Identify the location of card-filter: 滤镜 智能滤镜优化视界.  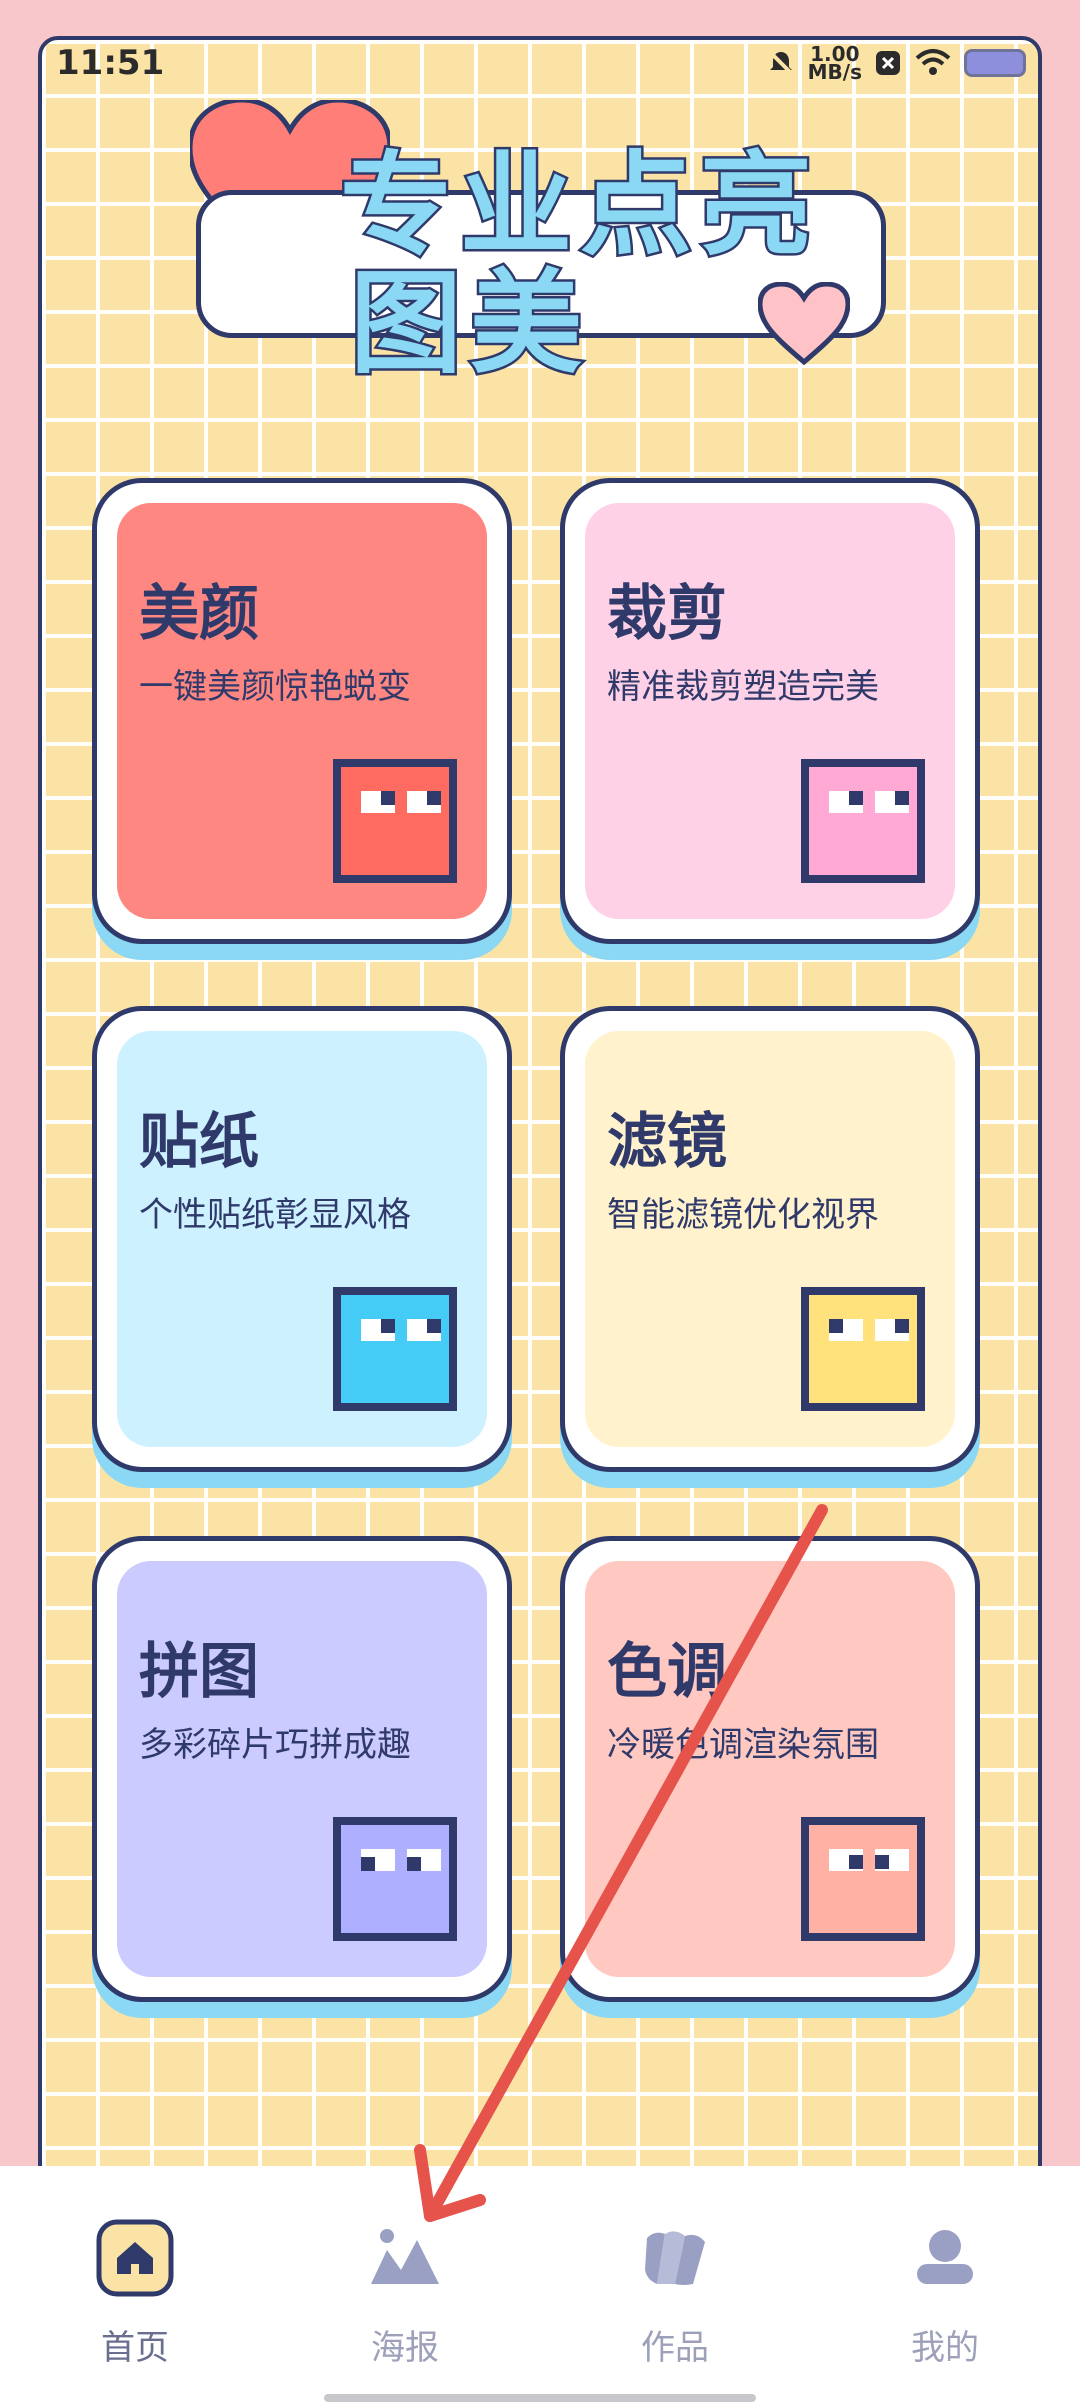
(770, 1239).